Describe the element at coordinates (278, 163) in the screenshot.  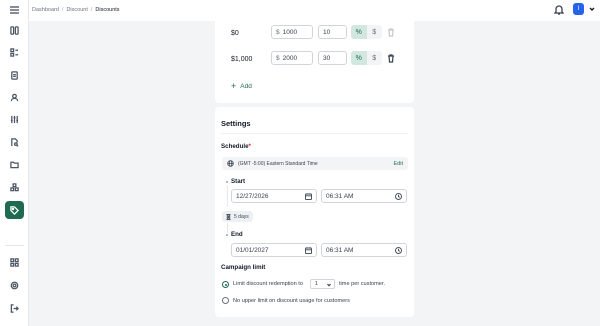
I see `timezone-text: (GMT -5:00) Eastern Standard Time` at that location.